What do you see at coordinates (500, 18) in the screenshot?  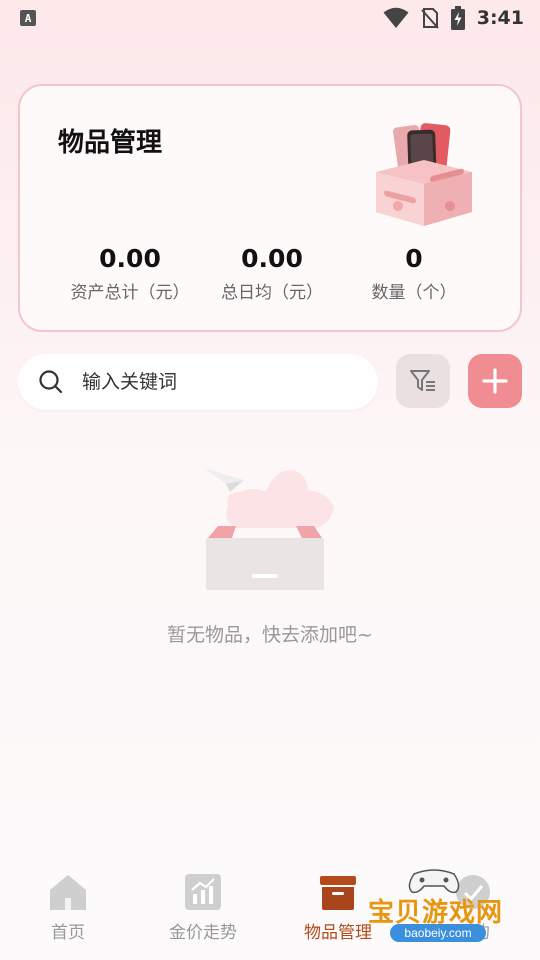 I see `status-time: 3:41` at bounding box center [500, 18].